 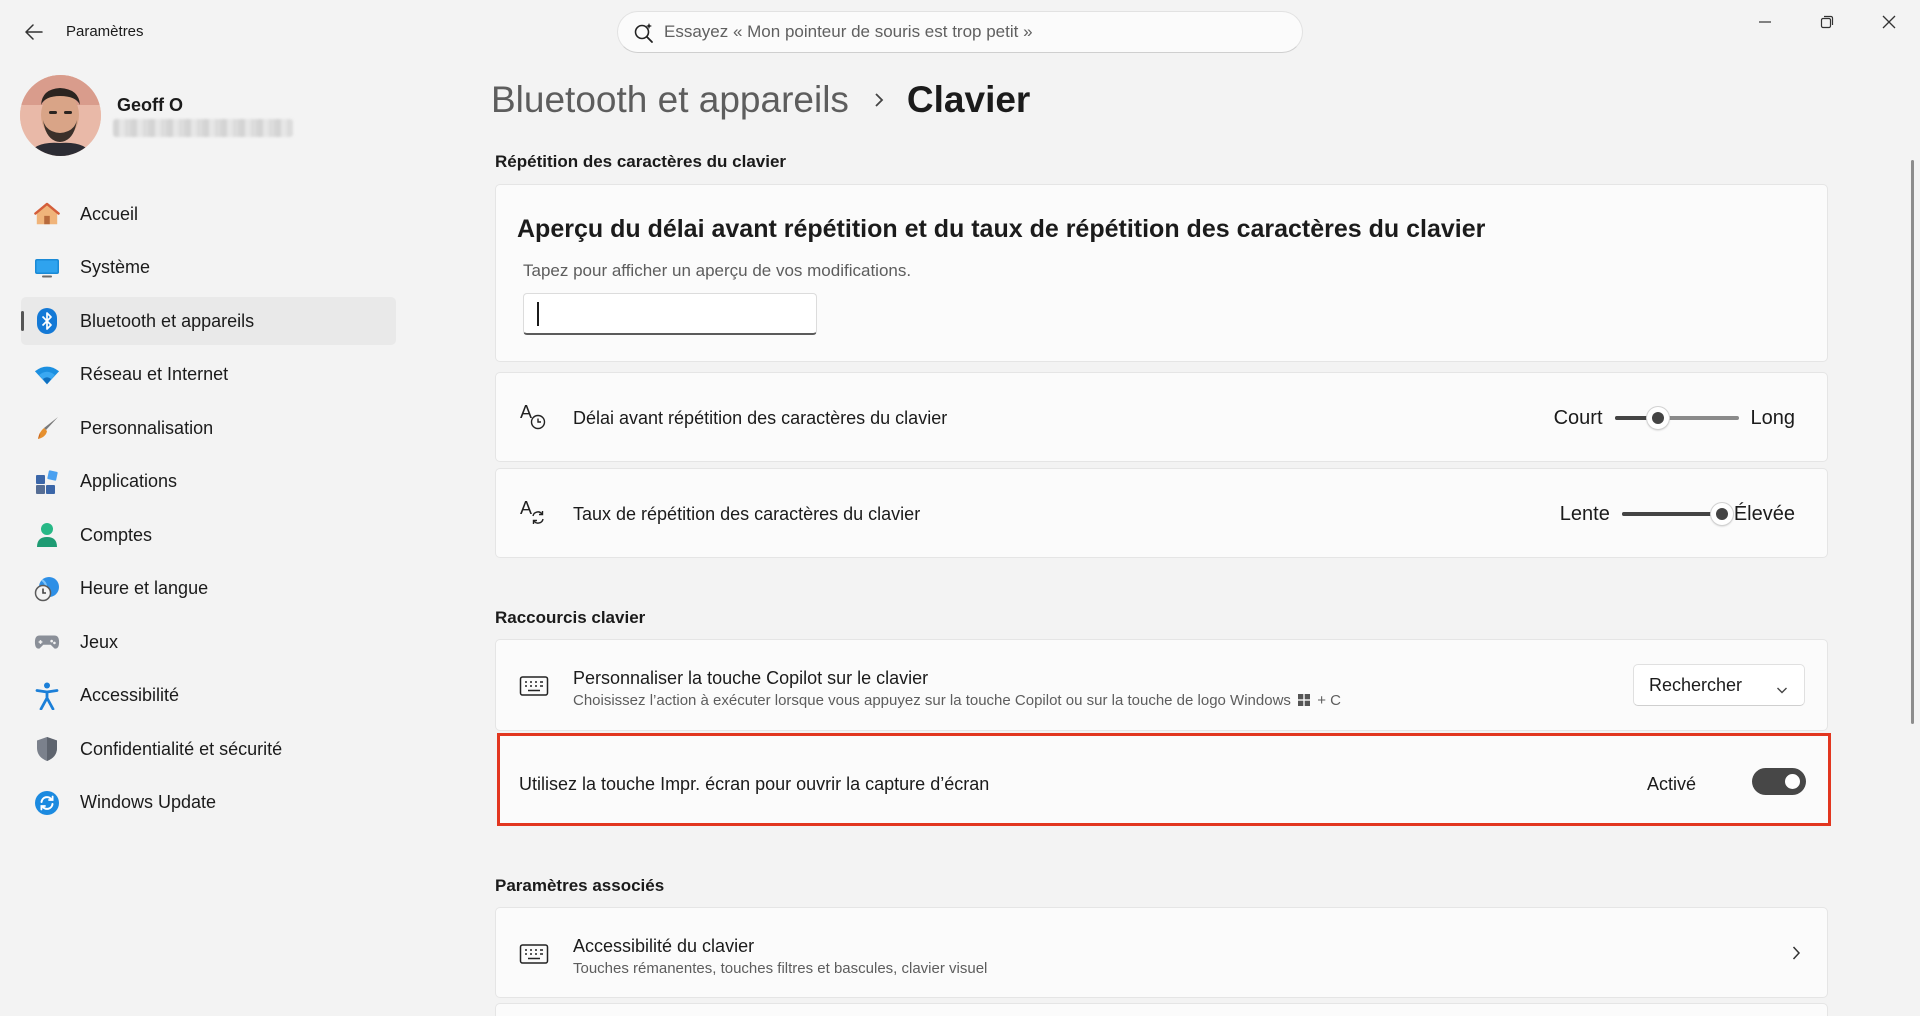 What do you see at coordinates (208, 375) in the screenshot?
I see `sidebar-item-reseau: Réseau et Internet` at bounding box center [208, 375].